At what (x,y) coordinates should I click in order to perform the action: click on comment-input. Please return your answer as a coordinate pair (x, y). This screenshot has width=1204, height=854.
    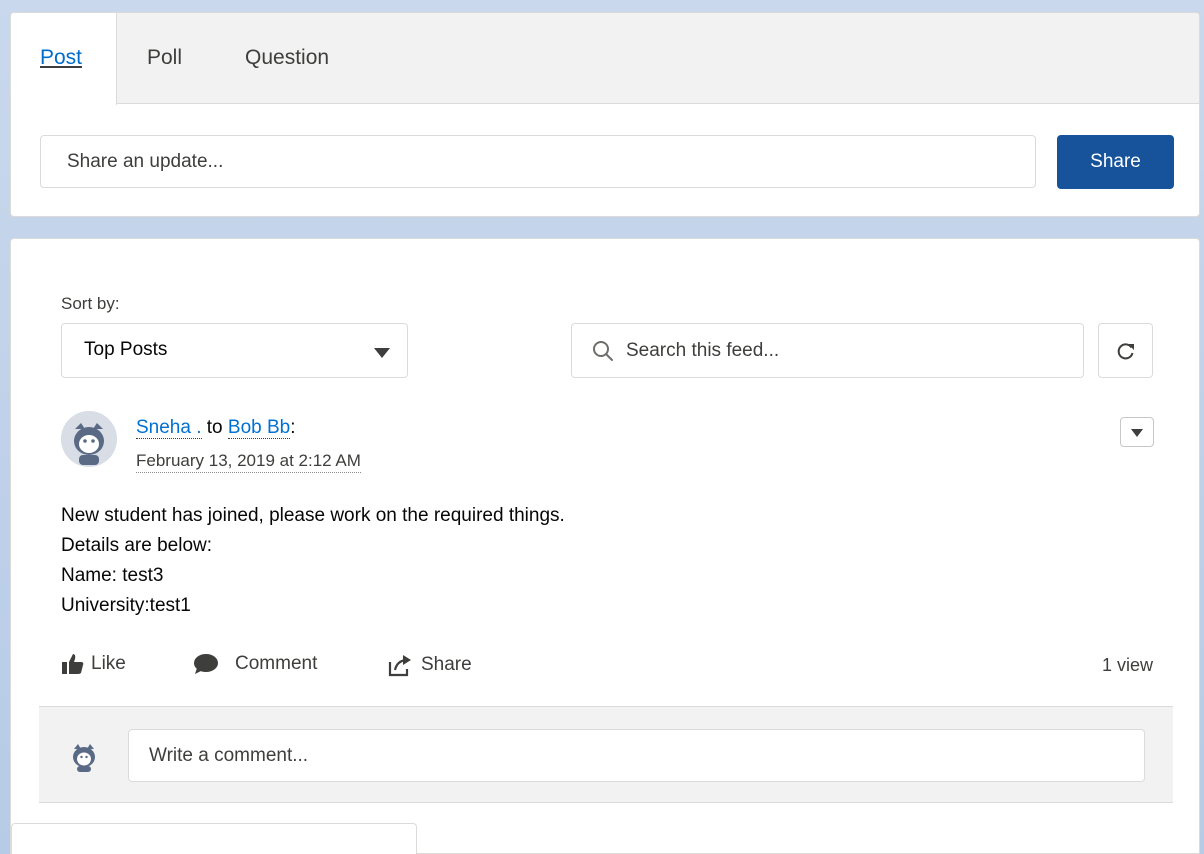
    Looking at the image, I should click on (636, 755).